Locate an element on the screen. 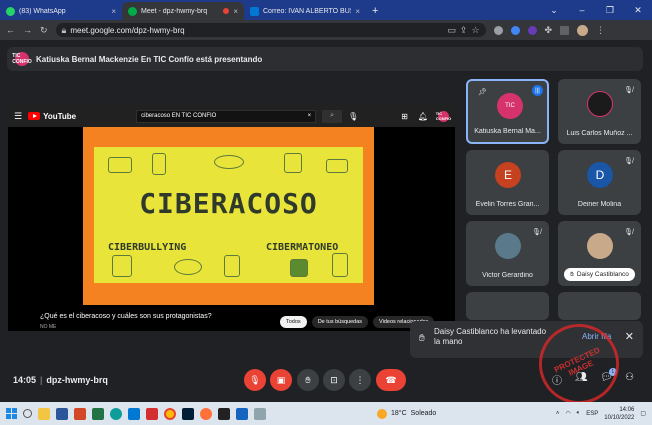 The image size is (652, 425). clear-search-icon: × is located at coordinates (309, 116).